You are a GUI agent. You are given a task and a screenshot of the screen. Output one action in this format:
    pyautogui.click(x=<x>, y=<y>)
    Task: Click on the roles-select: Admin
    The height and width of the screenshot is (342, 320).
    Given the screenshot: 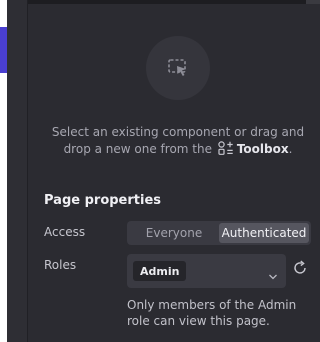 What is the action you would take?
    pyautogui.click(x=206, y=271)
    